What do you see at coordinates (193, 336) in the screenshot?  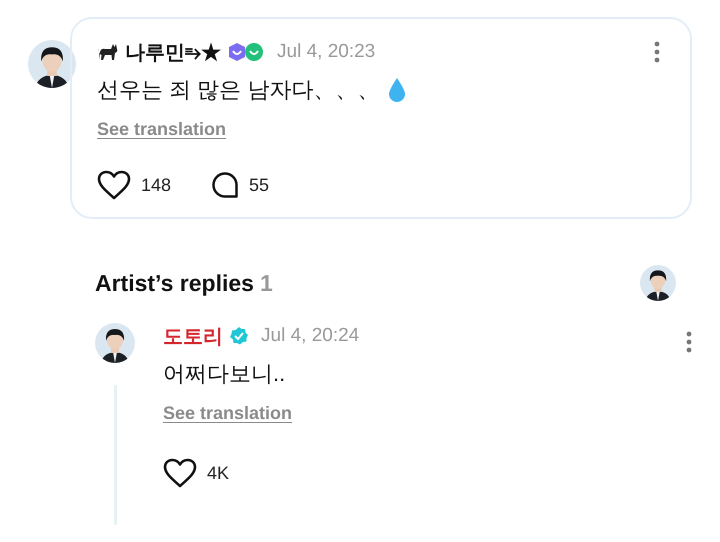 I see `username: 도토리` at bounding box center [193, 336].